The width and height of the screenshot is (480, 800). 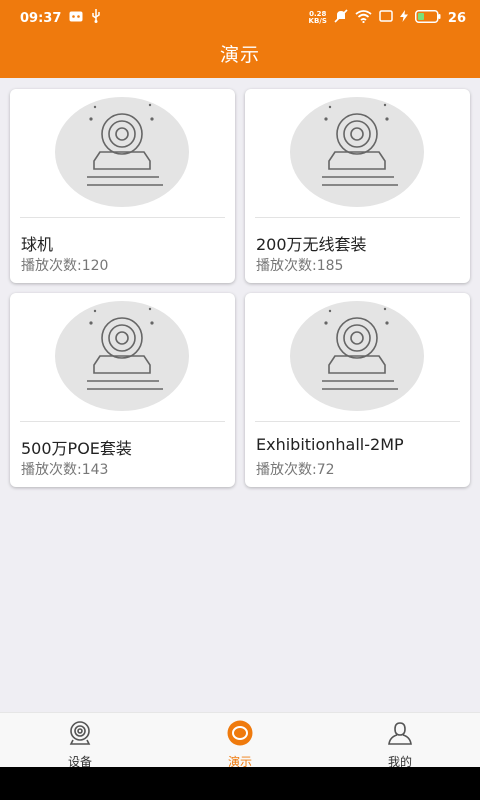 I want to click on page-title: 演示, so click(x=239, y=55).